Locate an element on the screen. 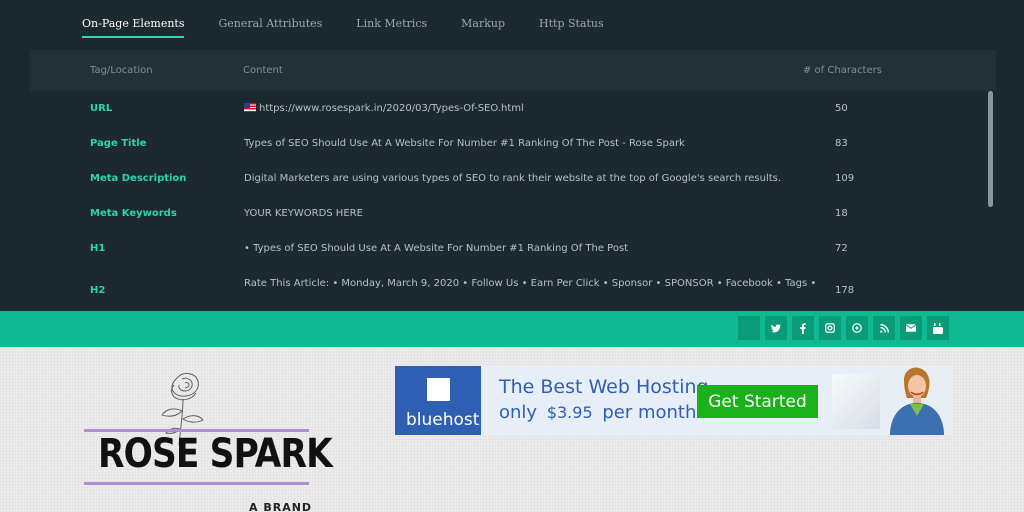  row-count: 83 is located at coordinates (841, 143).